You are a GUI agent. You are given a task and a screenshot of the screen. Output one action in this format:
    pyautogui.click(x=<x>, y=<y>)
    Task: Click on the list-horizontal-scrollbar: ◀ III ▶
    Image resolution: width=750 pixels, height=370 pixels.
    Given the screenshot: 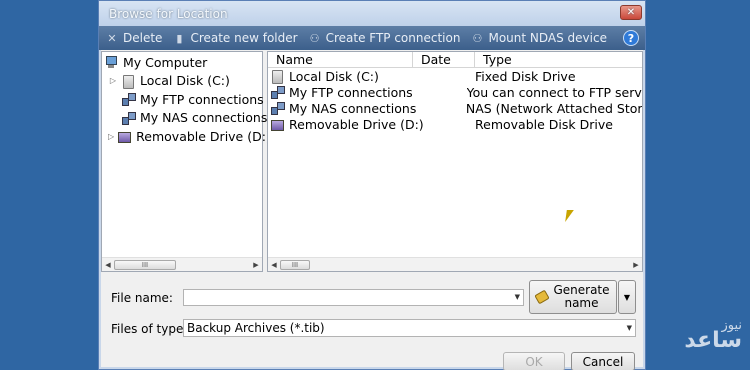 What is the action you would take?
    pyautogui.click(x=455, y=264)
    